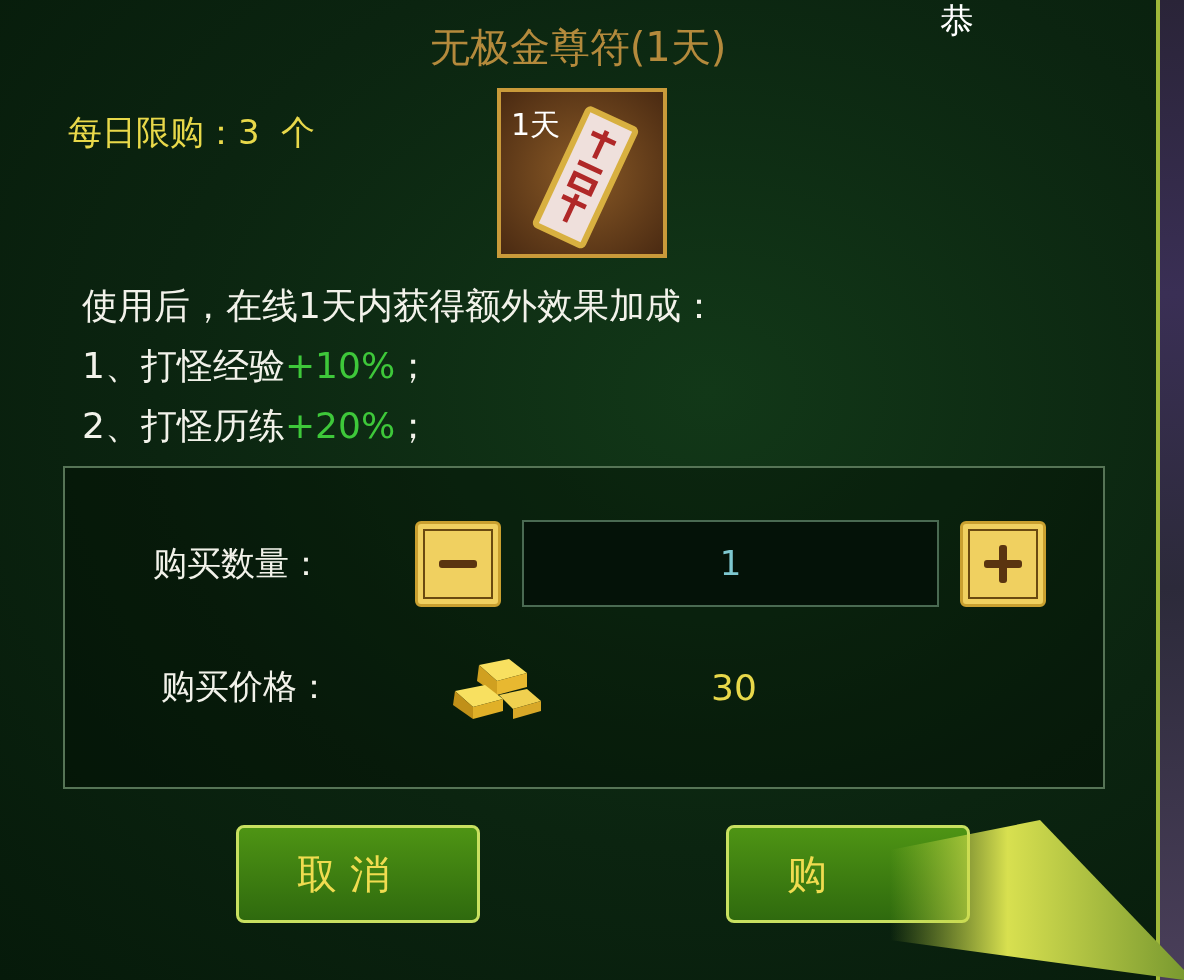 The height and width of the screenshot is (980, 1184). What do you see at coordinates (257, 426) in the screenshot?
I see `effect-line: 2、打怪历练+20%；` at bounding box center [257, 426].